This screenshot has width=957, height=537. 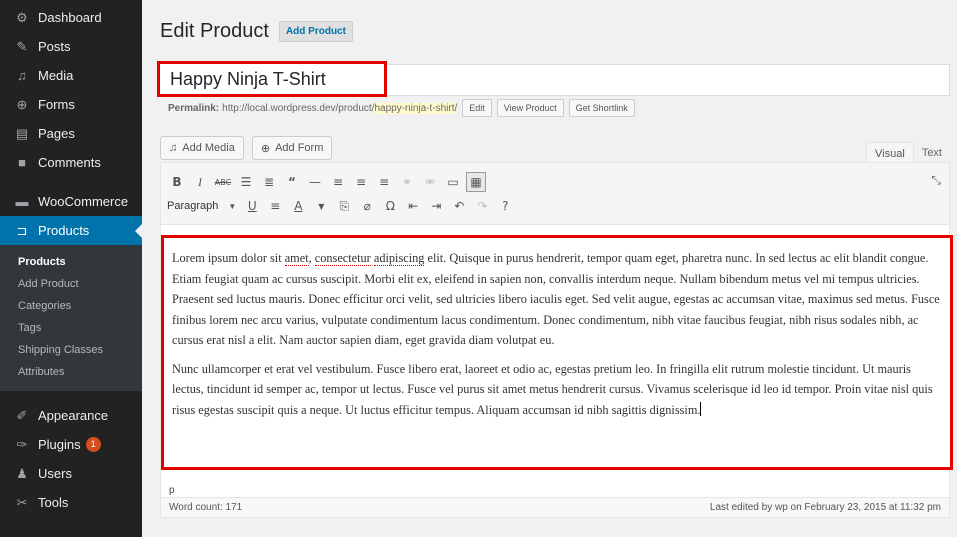 What do you see at coordinates (55, 473) in the screenshot?
I see `menu-label: Users` at bounding box center [55, 473].